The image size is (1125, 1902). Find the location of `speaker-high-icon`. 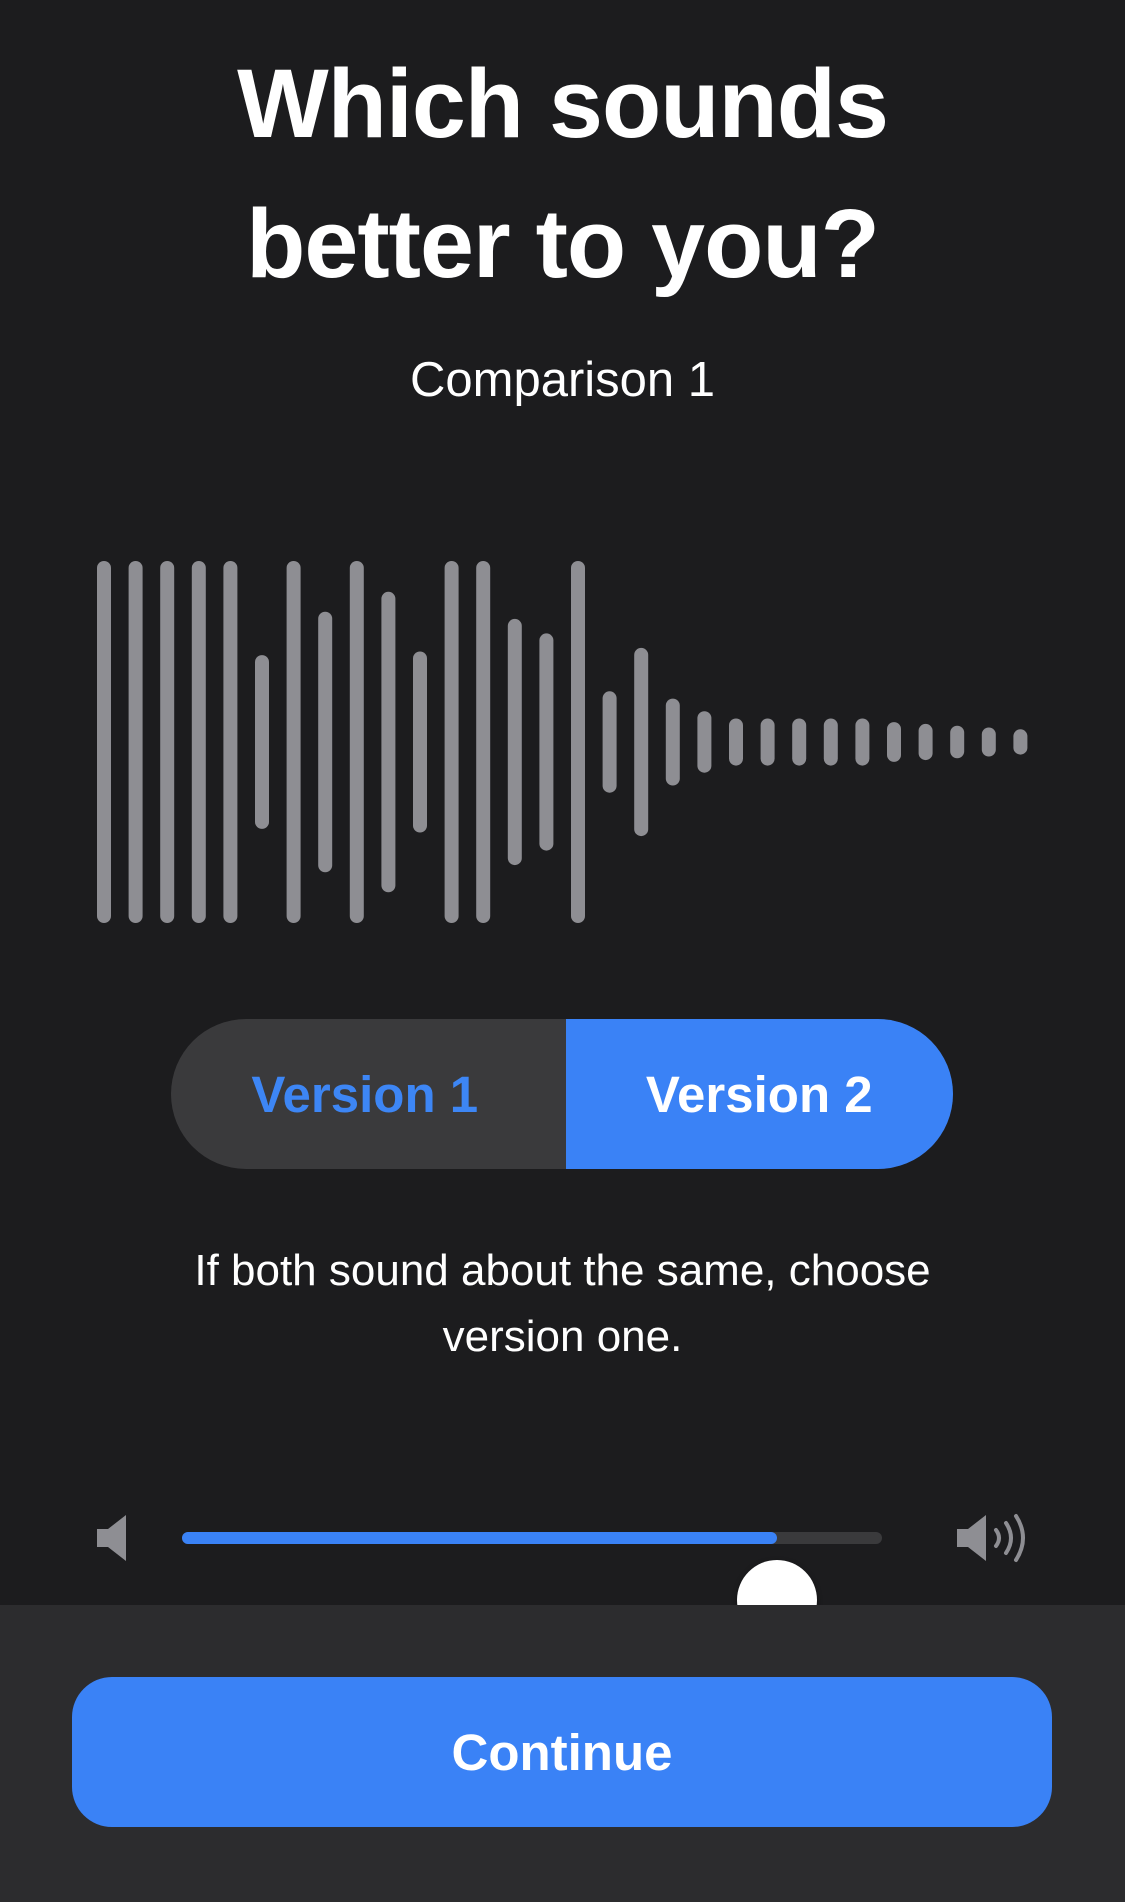

speaker-high-icon is located at coordinates (991, 1538).